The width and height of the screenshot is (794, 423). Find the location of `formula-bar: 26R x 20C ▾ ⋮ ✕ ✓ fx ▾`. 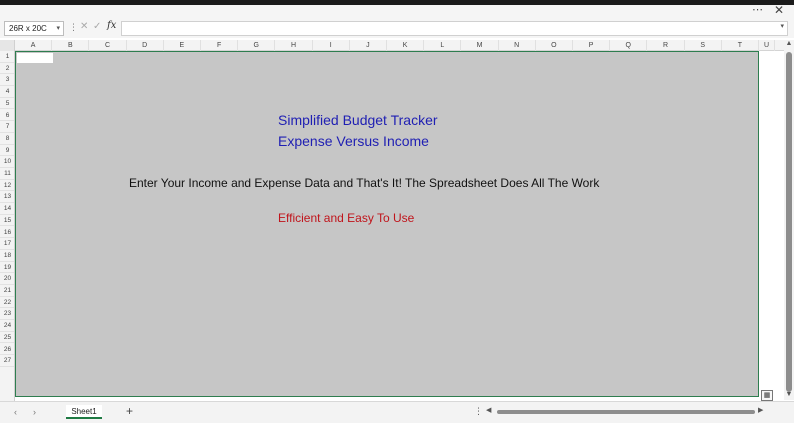

formula-bar: 26R x 20C ▾ ⋮ ✕ ✓ fx ▾ is located at coordinates (397, 28).